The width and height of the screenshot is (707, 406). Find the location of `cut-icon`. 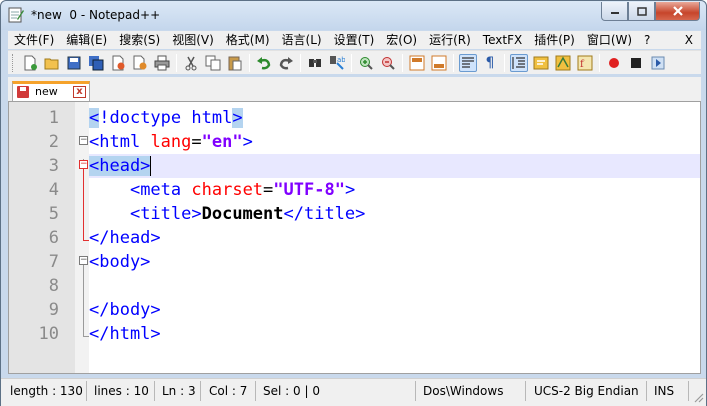

cut-icon is located at coordinates (191, 63).